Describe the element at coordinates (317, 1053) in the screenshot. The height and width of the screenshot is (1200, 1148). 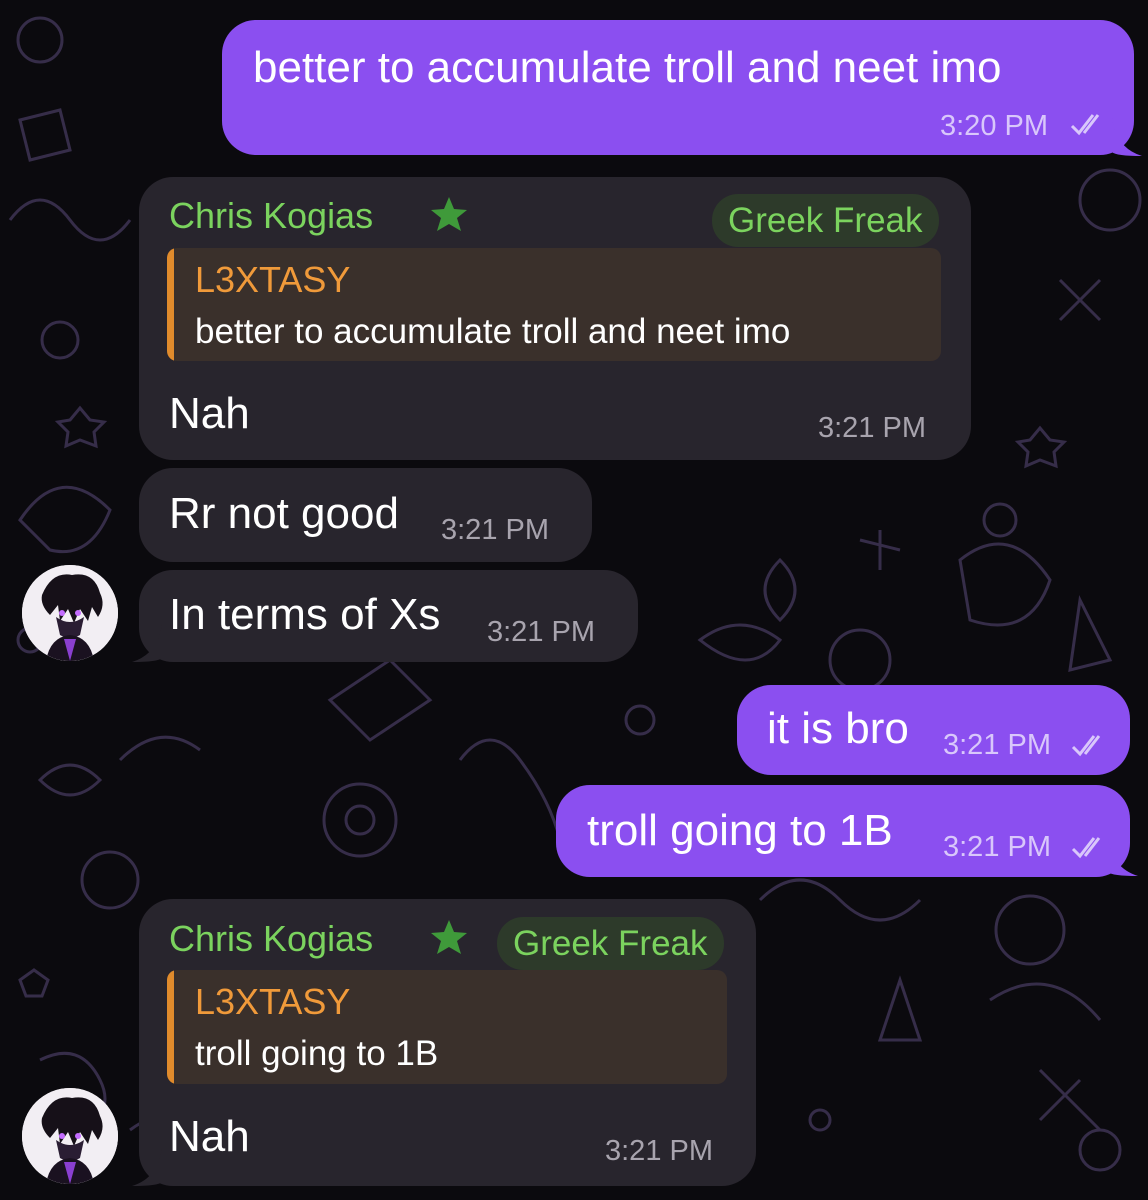
I see `reply-text: troll going to 1B` at that location.